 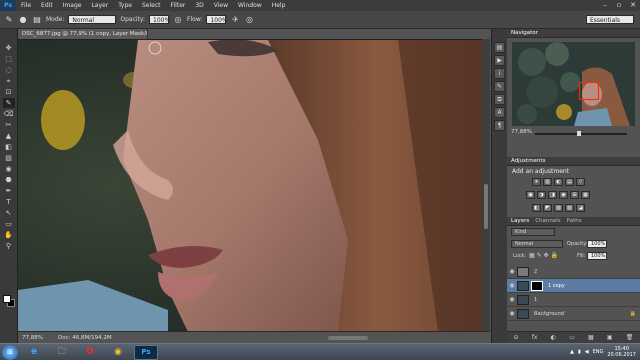 I want to click on channel-mixer-icon: ⊞, so click(x=574, y=195).